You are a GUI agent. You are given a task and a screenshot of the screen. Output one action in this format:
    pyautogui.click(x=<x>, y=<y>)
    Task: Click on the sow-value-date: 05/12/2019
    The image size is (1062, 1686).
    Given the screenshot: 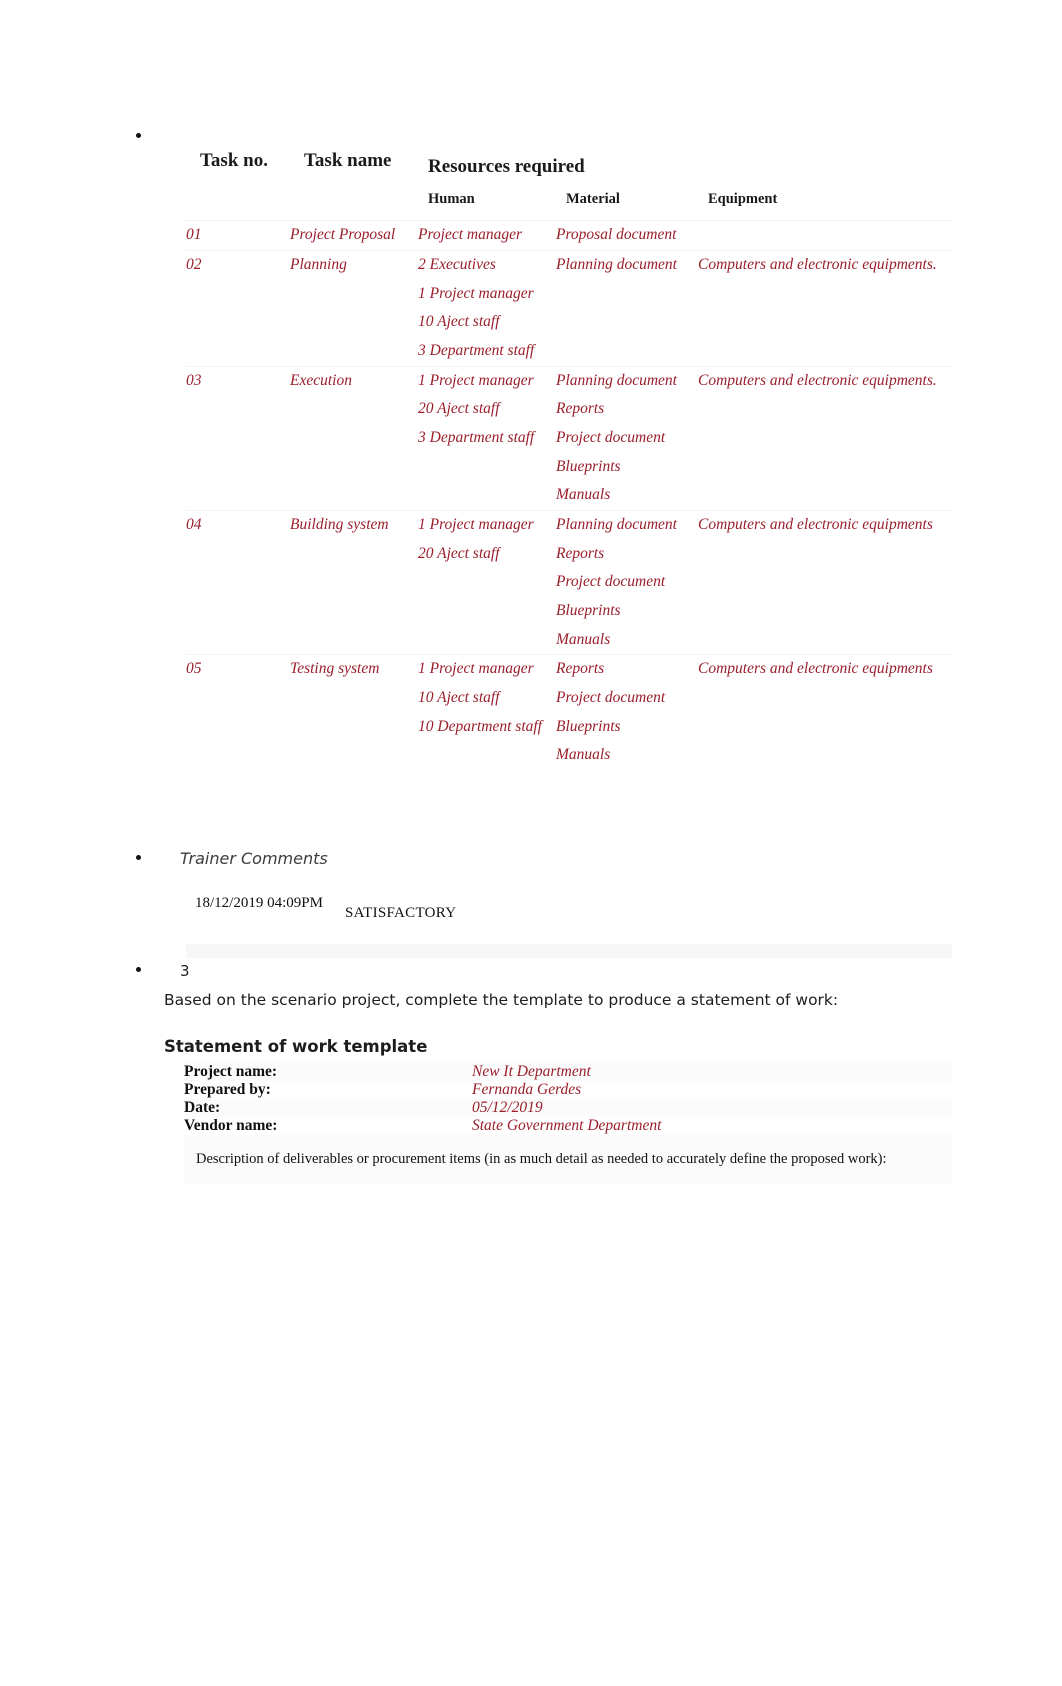 What is the action you would take?
    pyautogui.click(x=712, y=1108)
    